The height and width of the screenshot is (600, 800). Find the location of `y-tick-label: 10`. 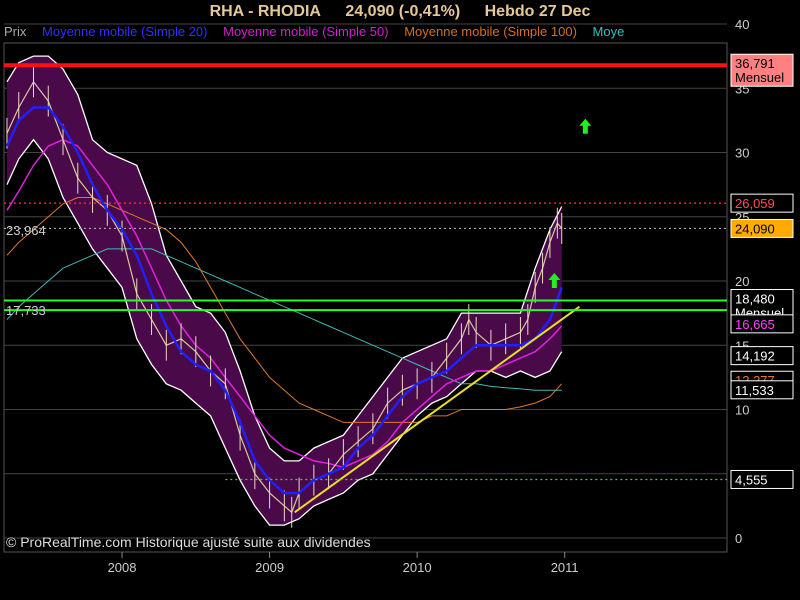

y-tick-label: 10 is located at coordinates (742, 410).